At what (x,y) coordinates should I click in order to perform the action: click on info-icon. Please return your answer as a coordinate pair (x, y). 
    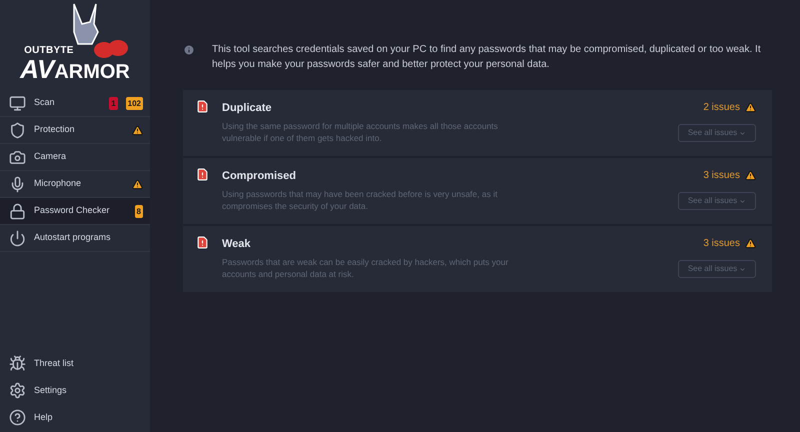
    Looking at the image, I should click on (189, 50).